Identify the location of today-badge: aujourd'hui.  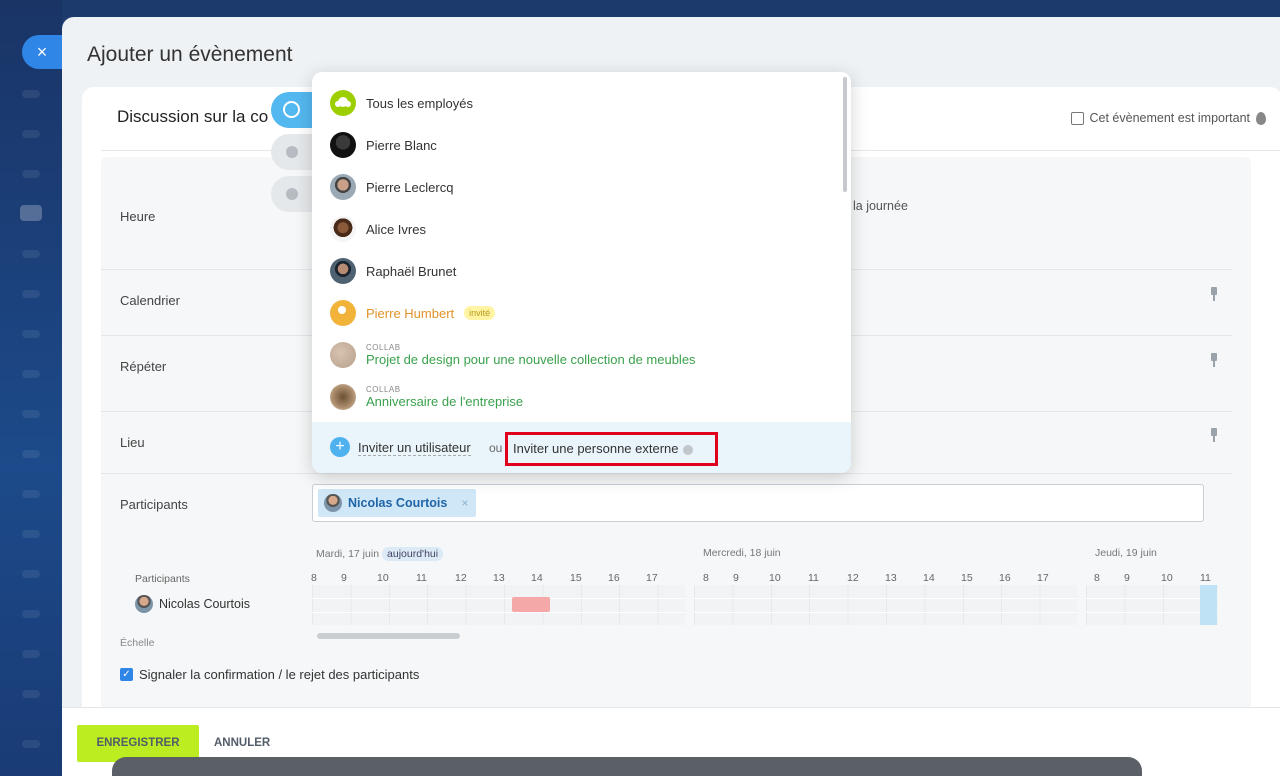
(413, 554).